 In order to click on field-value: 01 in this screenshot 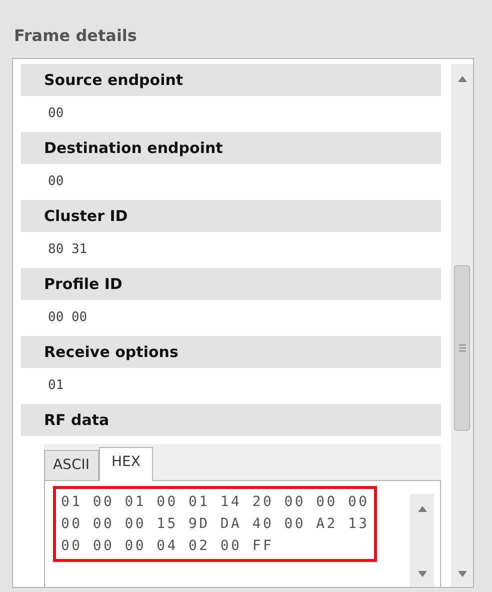, I will do `click(56, 386)`.